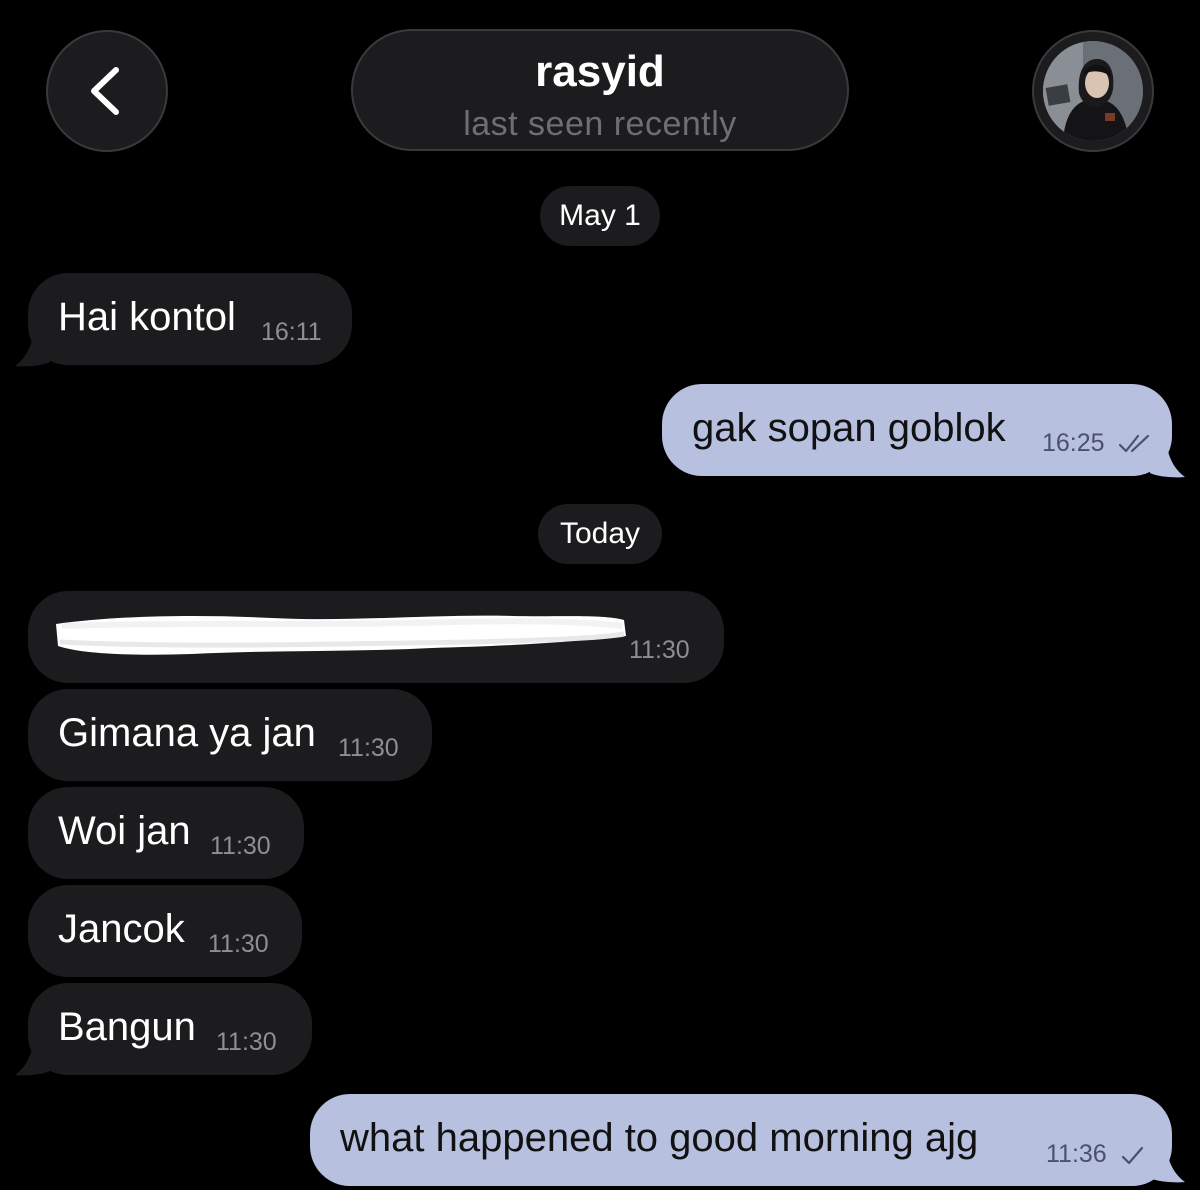 The height and width of the screenshot is (1190, 1200). Describe the element at coordinates (659, 1138) in the screenshot. I see `message-text: what happened to good morning ajg` at that location.